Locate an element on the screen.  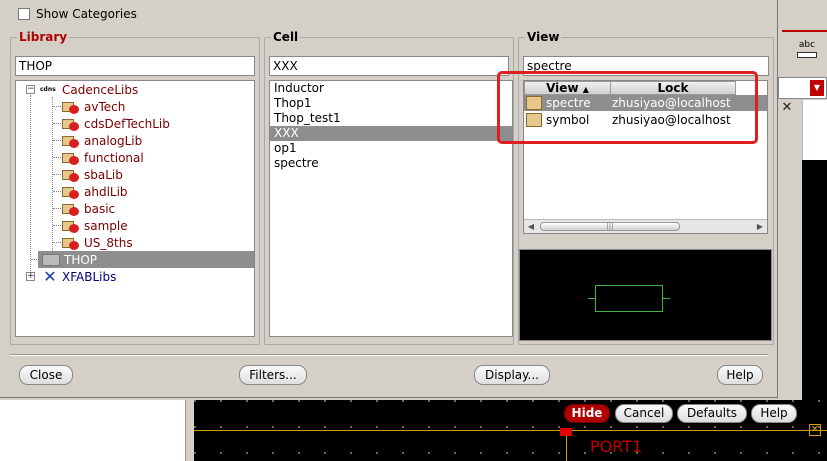
pin-marker is located at coordinates (566, 432).